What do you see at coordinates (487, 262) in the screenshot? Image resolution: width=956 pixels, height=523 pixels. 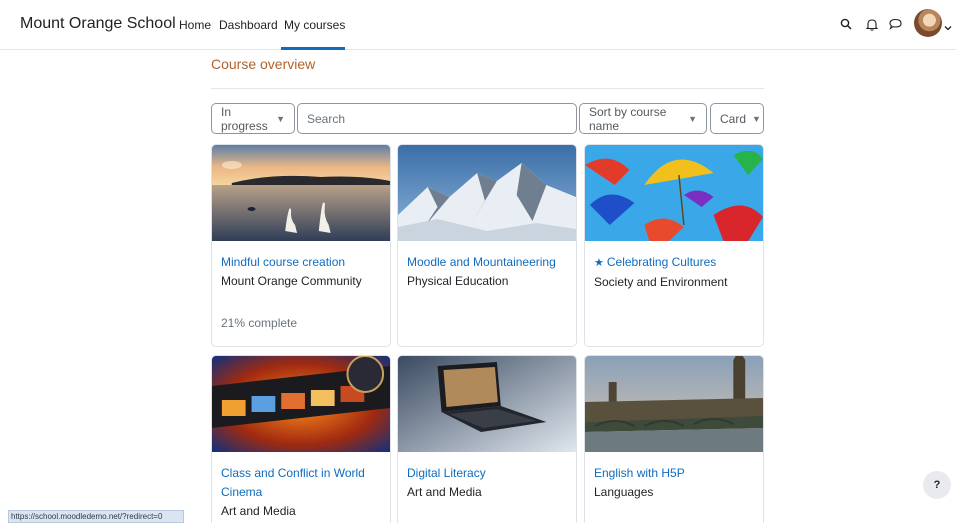 I see `course-name-link: Moodle and Mountaineering` at bounding box center [487, 262].